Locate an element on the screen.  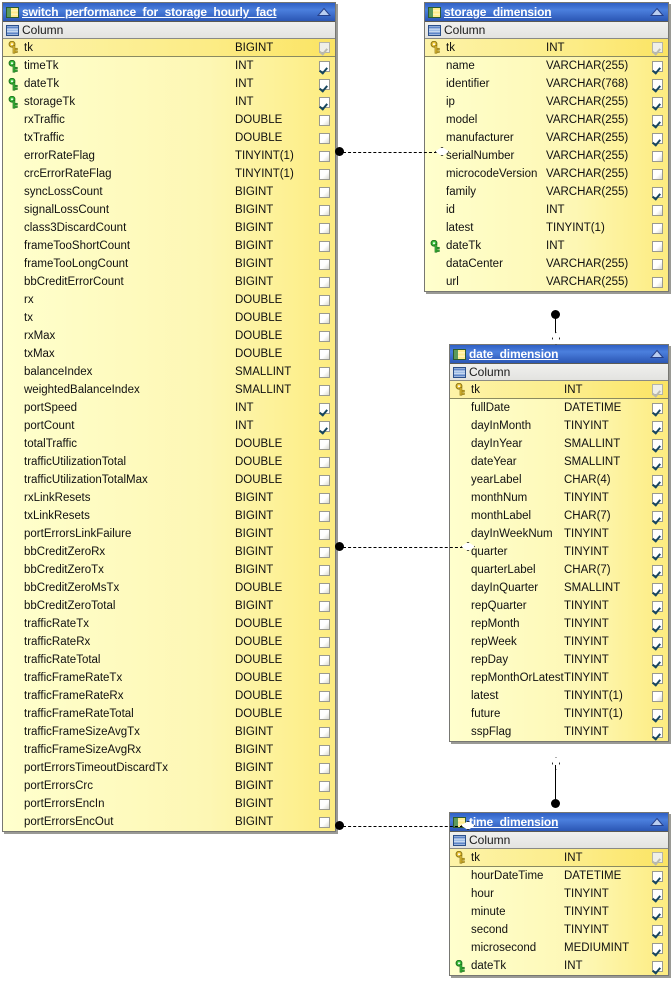
column-row: family VARCHAR(255) is located at coordinates (546, 192).